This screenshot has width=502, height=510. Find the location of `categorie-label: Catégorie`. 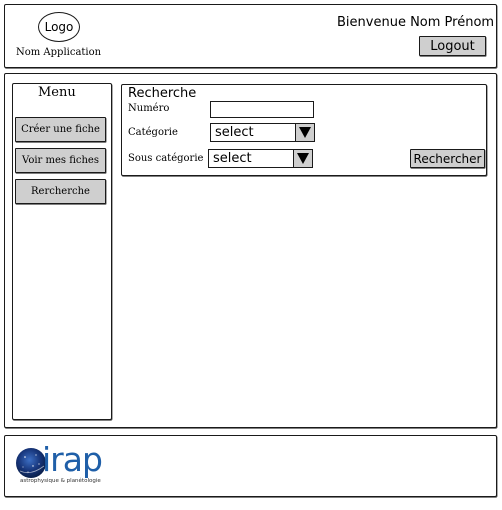

categorie-label: Catégorie is located at coordinates (153, 132).